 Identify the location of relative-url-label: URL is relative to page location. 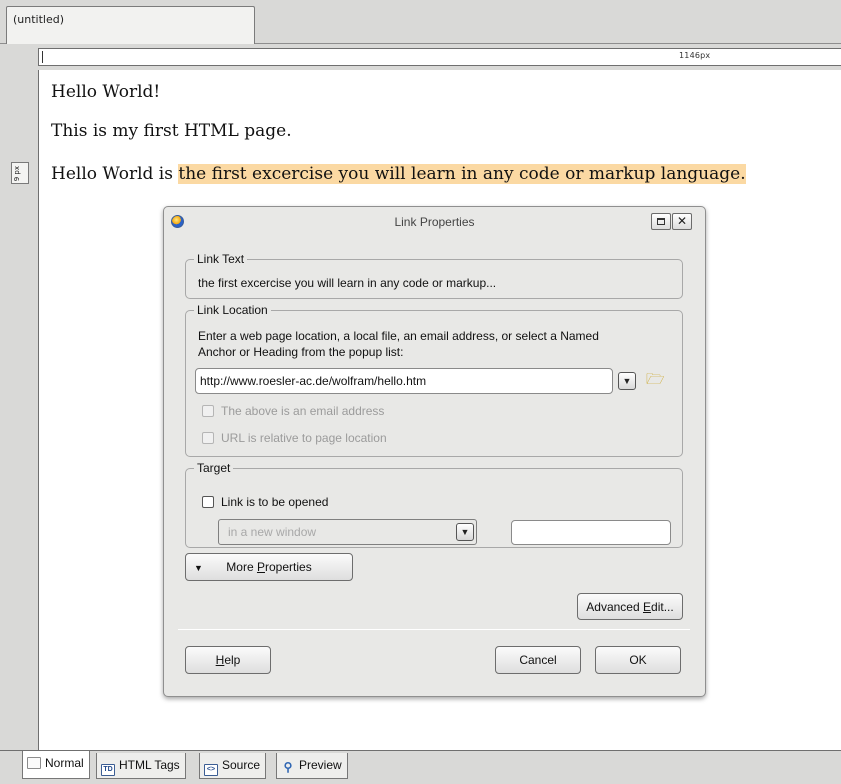
(304, 438).